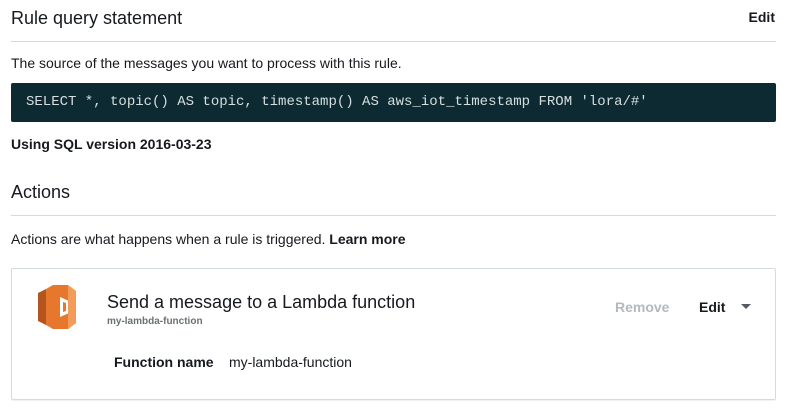 Image resolution: width=805 pixels, height=417 pixels. Describe the element at coordinates (393, 41) in the screenshot. I see `rule-query-divider` at that location.